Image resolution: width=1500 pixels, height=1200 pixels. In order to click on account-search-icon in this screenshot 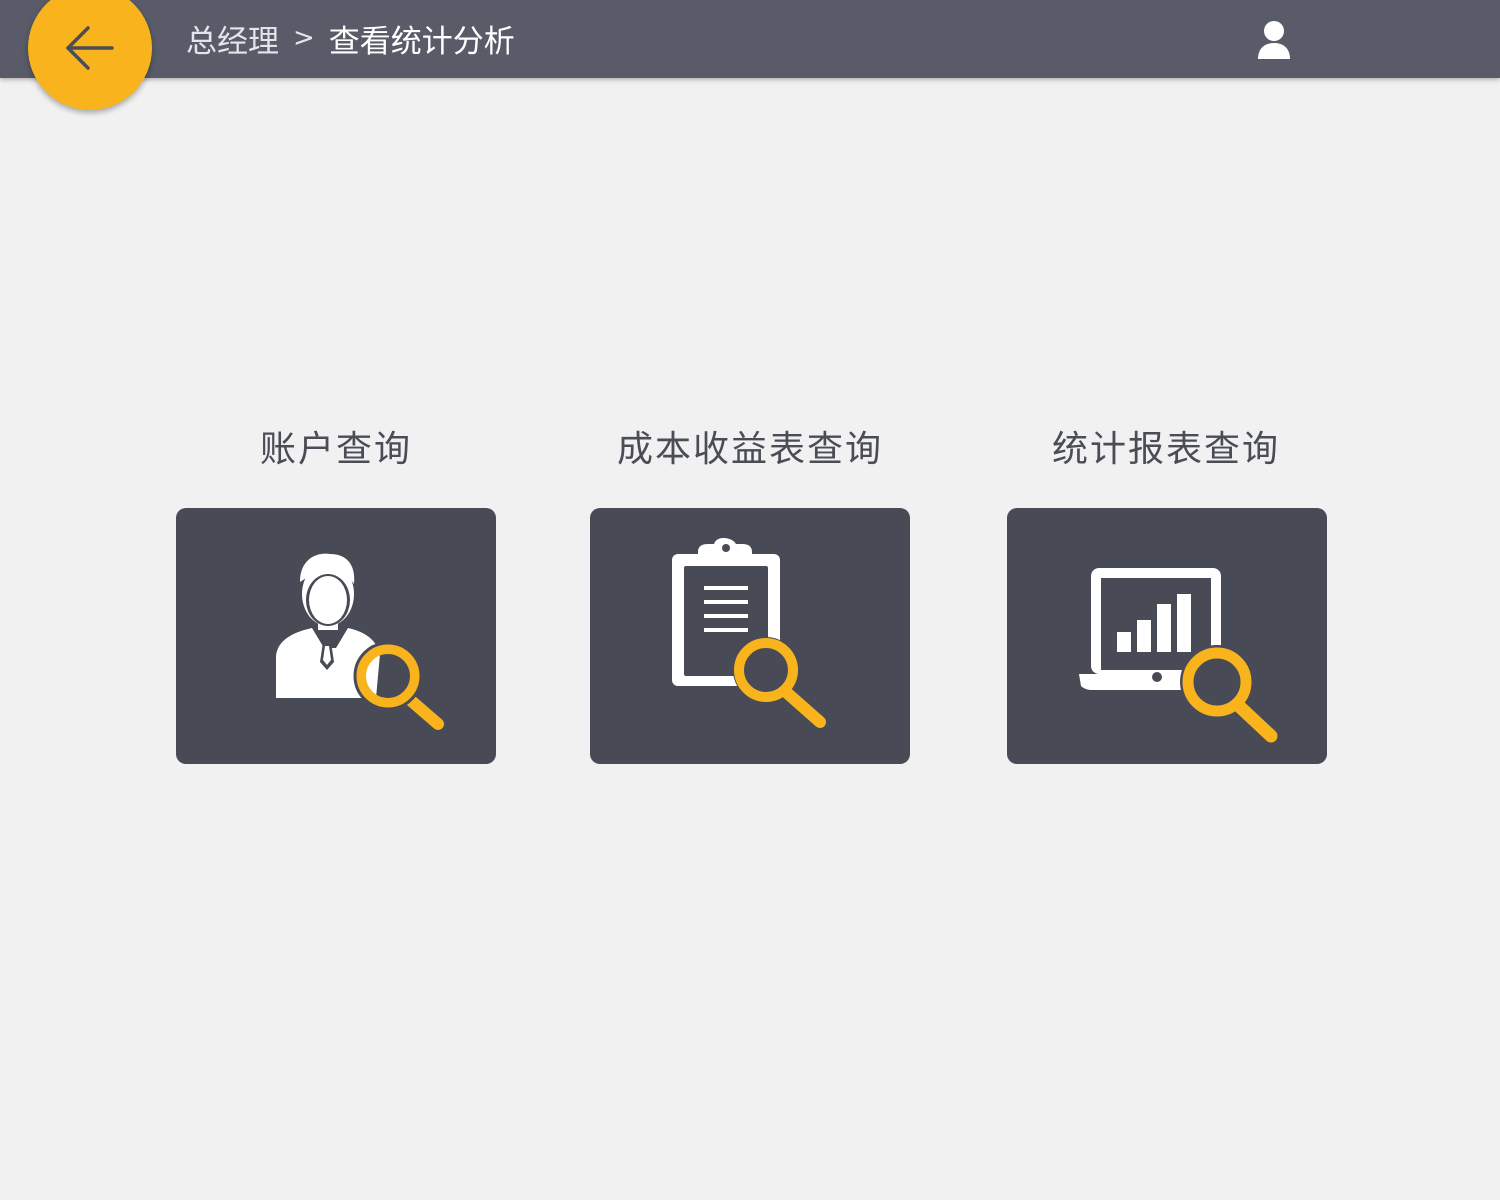, I will do `click(360, 641)`.